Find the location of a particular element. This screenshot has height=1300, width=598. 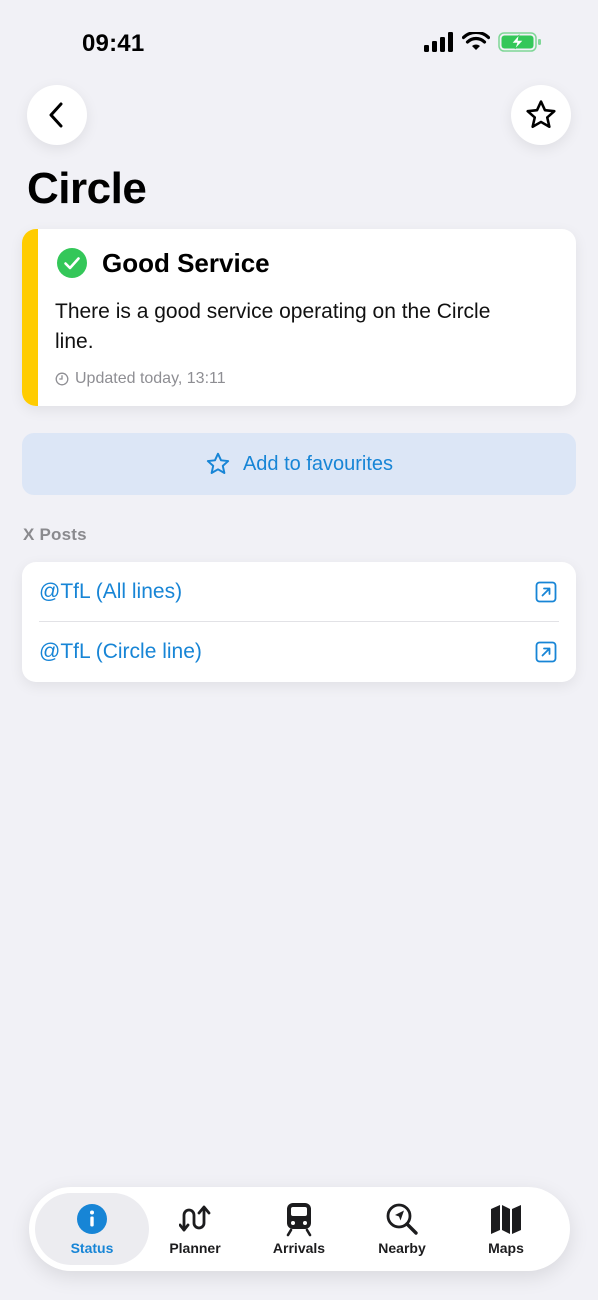

back-button is located at coordinates (57, 115).